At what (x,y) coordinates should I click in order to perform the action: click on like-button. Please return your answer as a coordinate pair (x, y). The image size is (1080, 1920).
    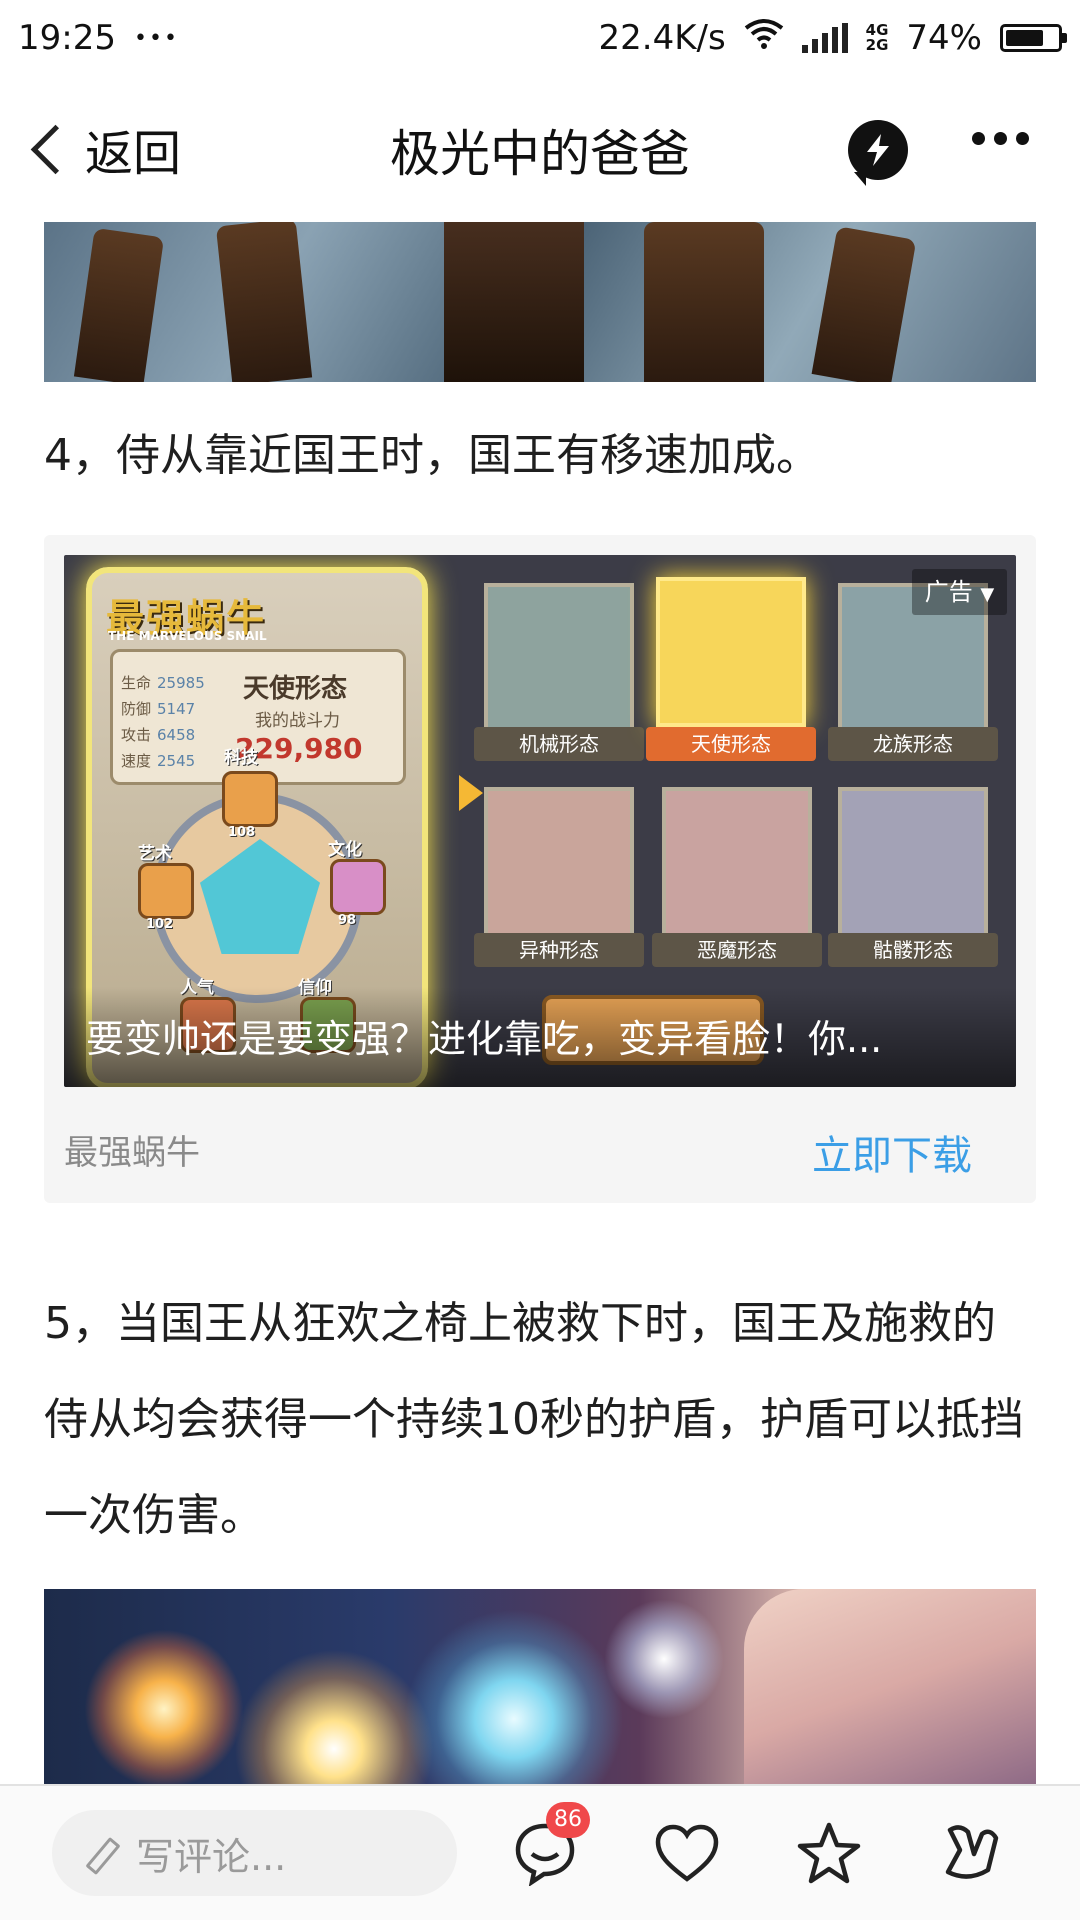
    Looking at the image, I should click on (687, 1853).